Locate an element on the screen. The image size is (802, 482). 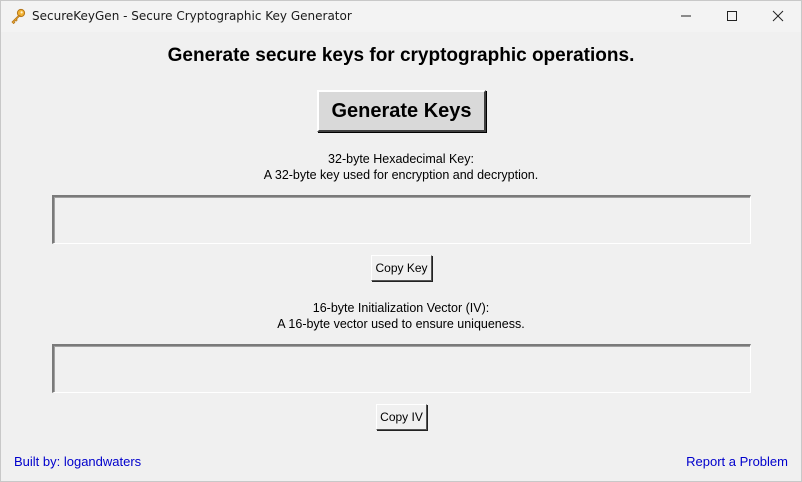
close-icon is located at coordinates (778, 16).